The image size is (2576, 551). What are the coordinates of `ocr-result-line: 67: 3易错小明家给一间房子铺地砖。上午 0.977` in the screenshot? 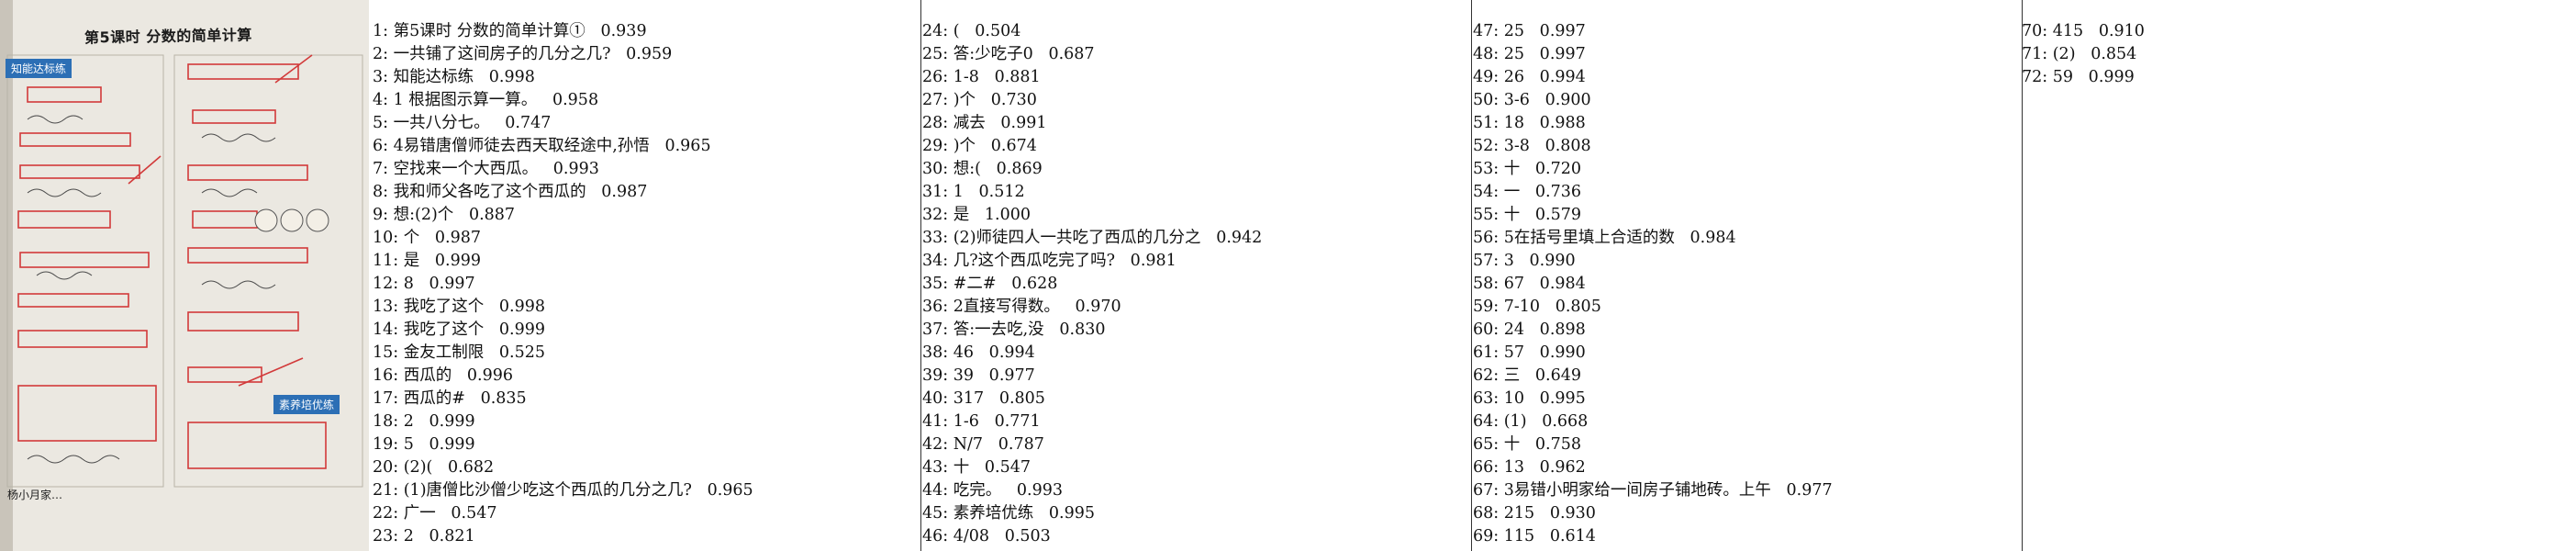 It's located at (1653, 490).